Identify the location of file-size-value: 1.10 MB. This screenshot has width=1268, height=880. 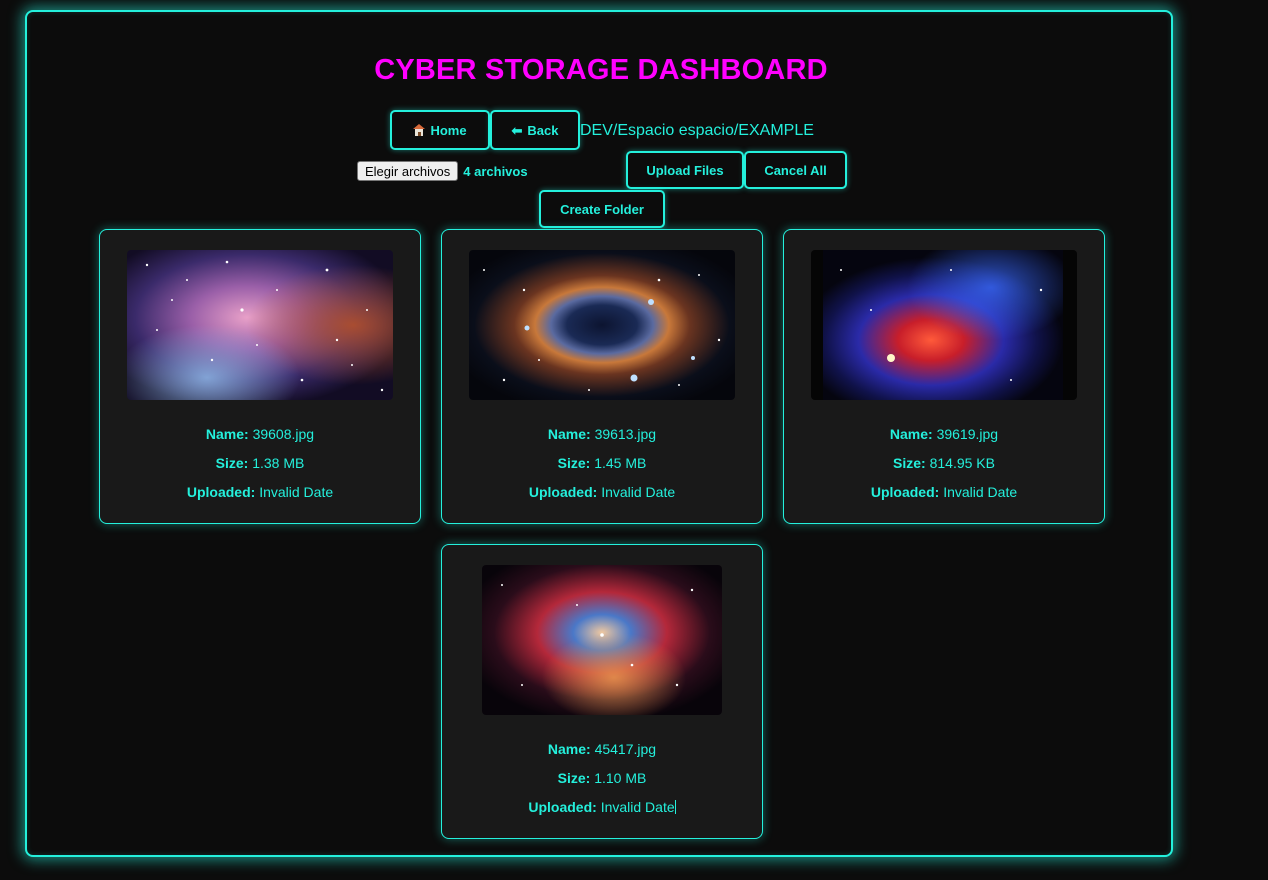
(620, 778).